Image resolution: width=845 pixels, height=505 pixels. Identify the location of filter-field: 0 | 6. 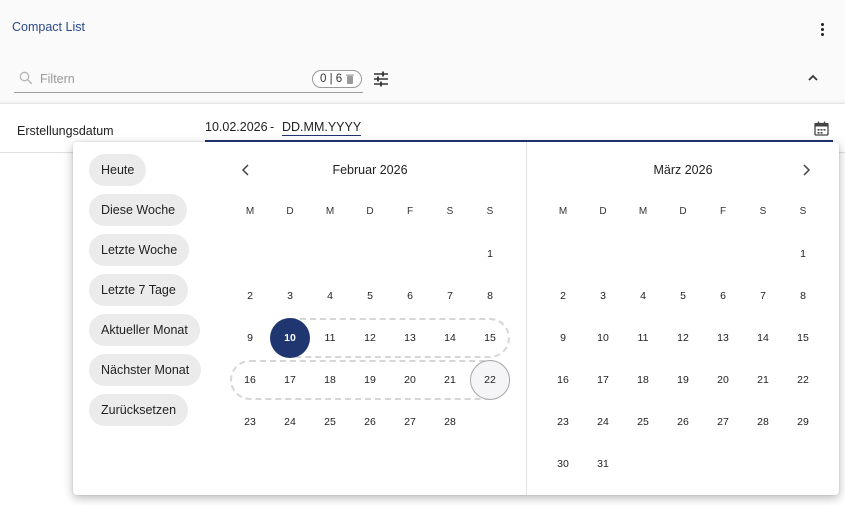
(188, 79).